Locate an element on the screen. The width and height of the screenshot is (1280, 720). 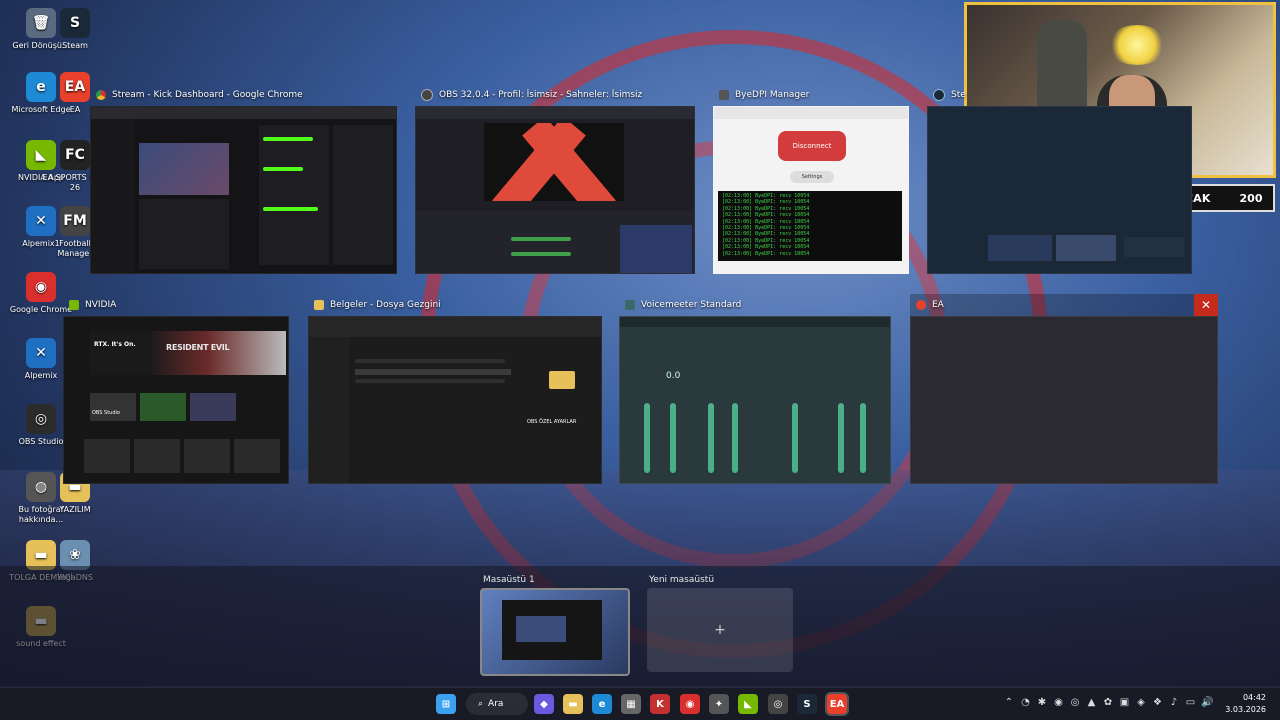
tray-icon: ◎ is located at coordinates (1075, 703).